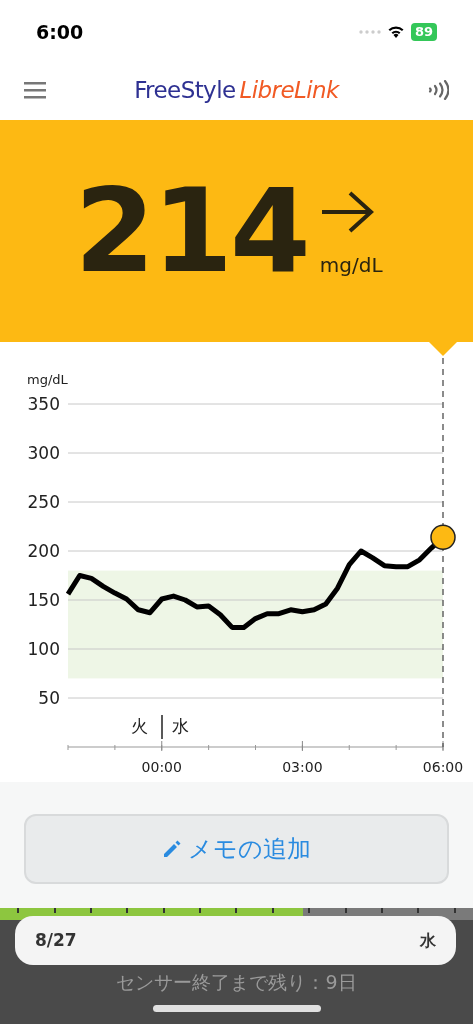  What do you see at coordinates (369, 32) in the screenshot?
I see `signal-icon` at bounding box center [369, 32].